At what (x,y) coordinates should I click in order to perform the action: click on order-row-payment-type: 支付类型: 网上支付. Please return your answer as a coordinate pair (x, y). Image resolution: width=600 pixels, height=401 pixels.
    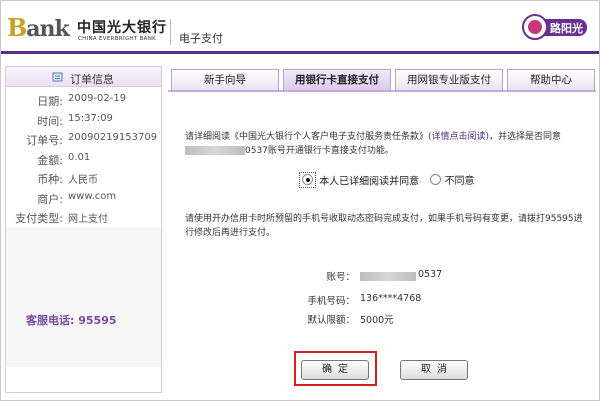
    Looking at the image, I should click on (61, 218).